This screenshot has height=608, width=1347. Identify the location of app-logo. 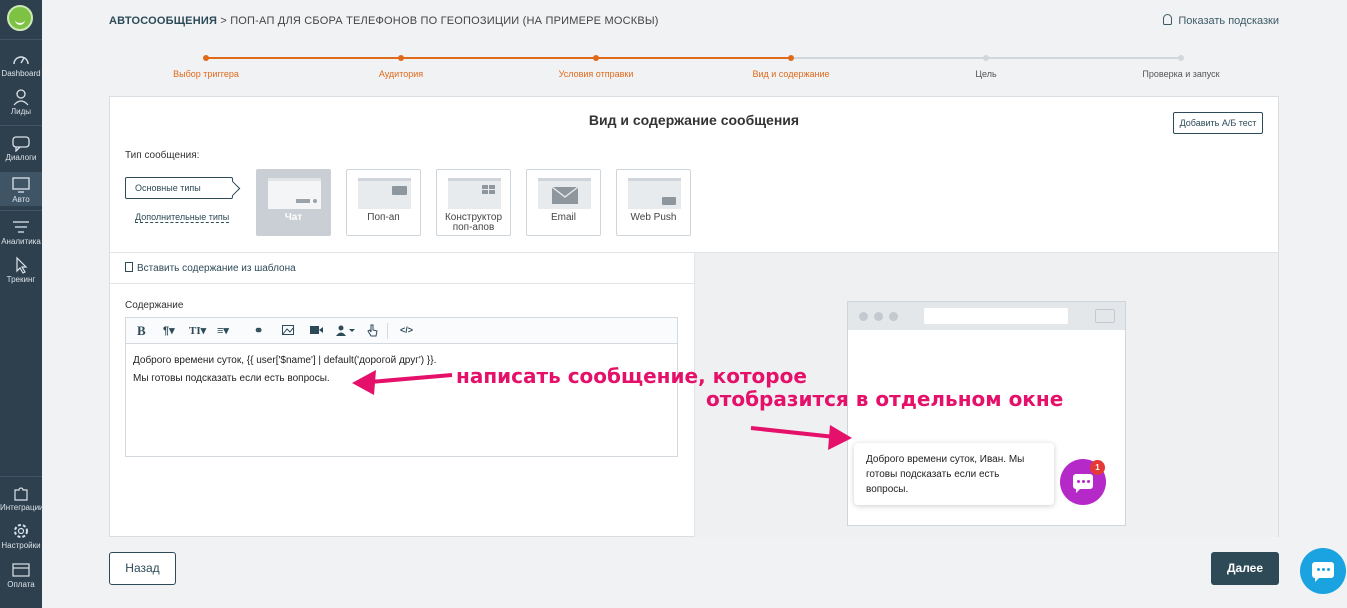
(20, 18).